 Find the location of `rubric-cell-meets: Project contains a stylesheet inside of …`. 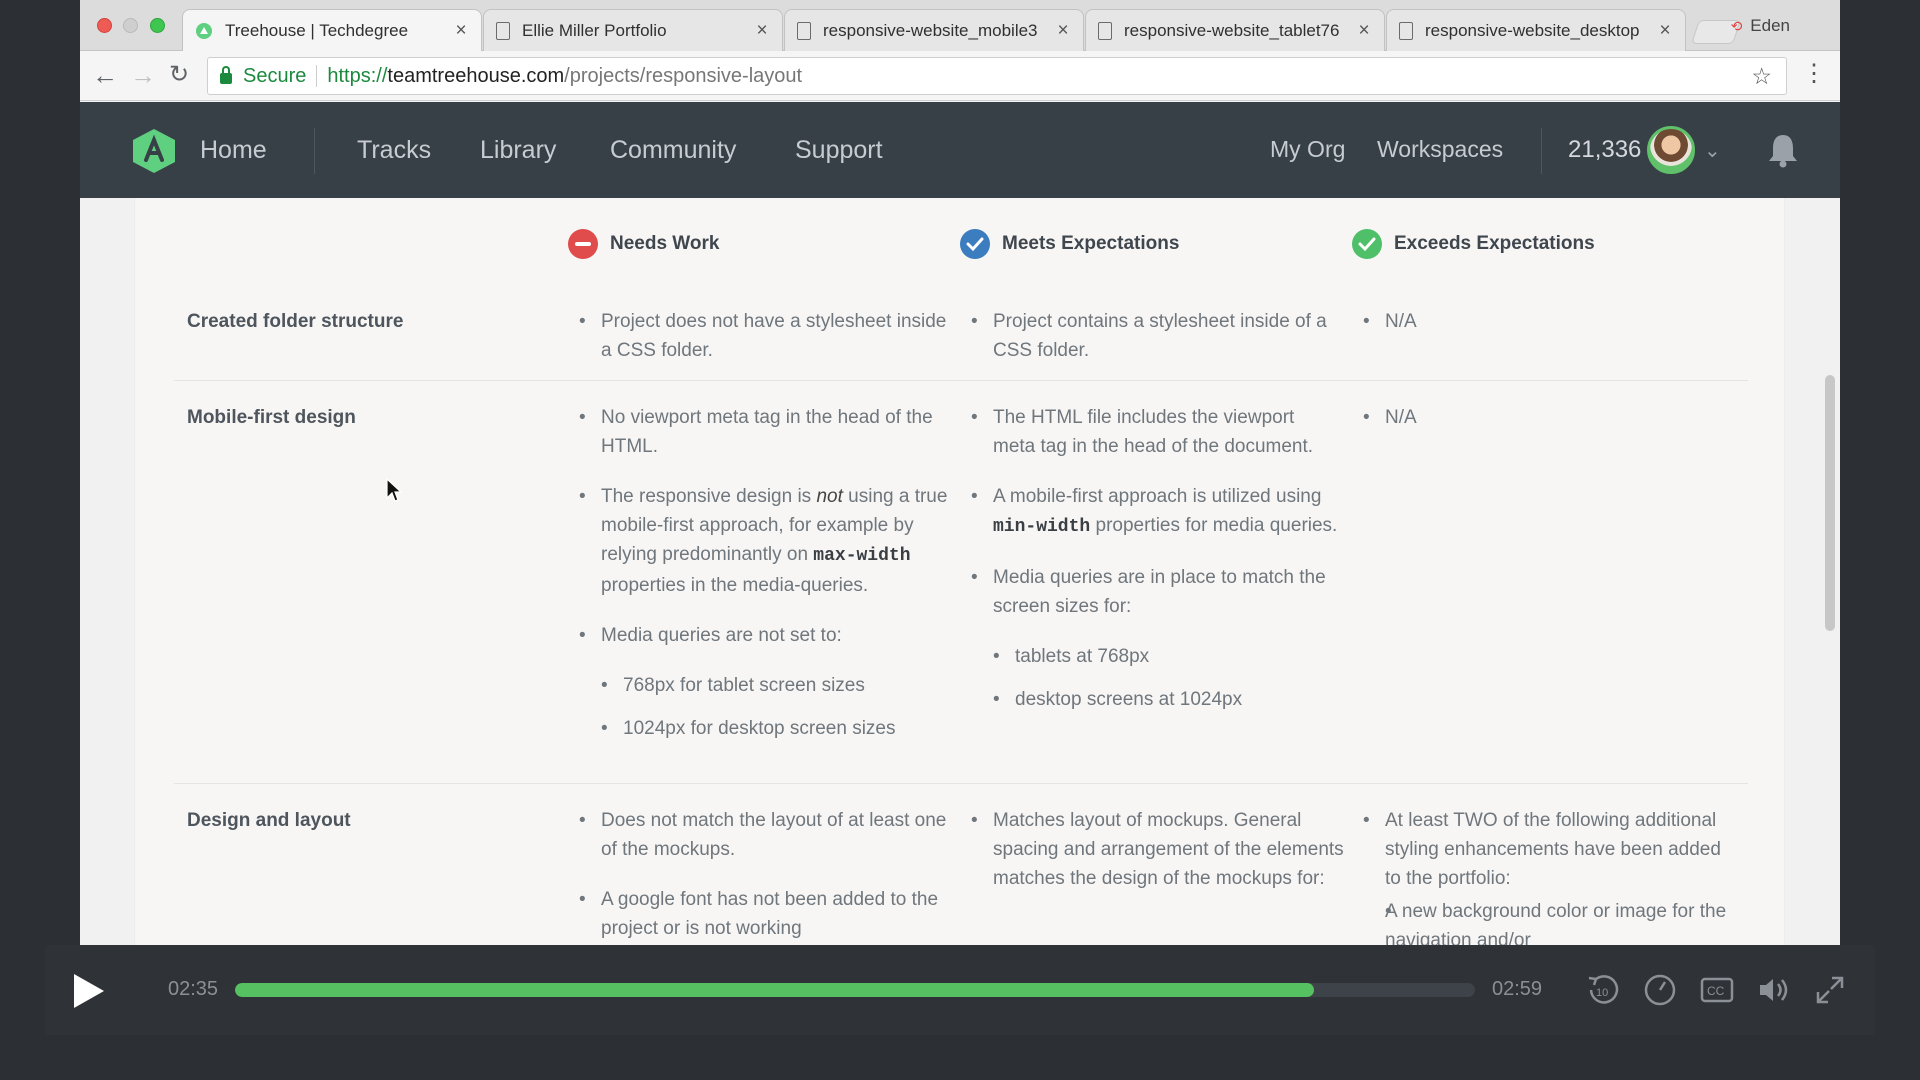

rubric-cell-meets: Project contains a stylesheet inside of … is located at coordinates (1156, 346).